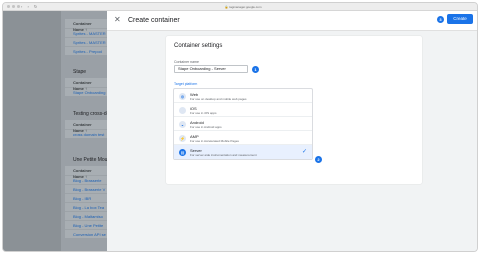  I want to click on platform-option-amp: ⚡ AMP For use in Accelerated Mobile Pages, so click(243, 138).